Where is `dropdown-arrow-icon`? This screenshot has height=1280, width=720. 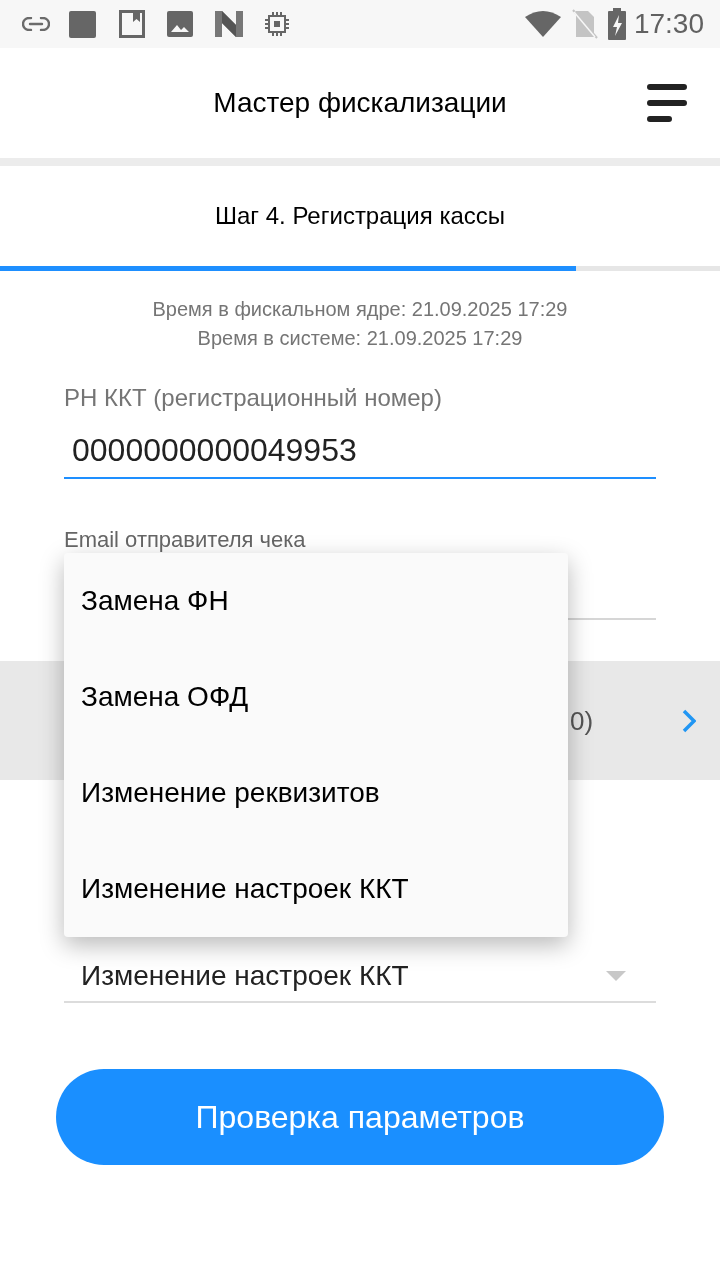 dropdown-arrow-icon is located at coordinates (616, 975).